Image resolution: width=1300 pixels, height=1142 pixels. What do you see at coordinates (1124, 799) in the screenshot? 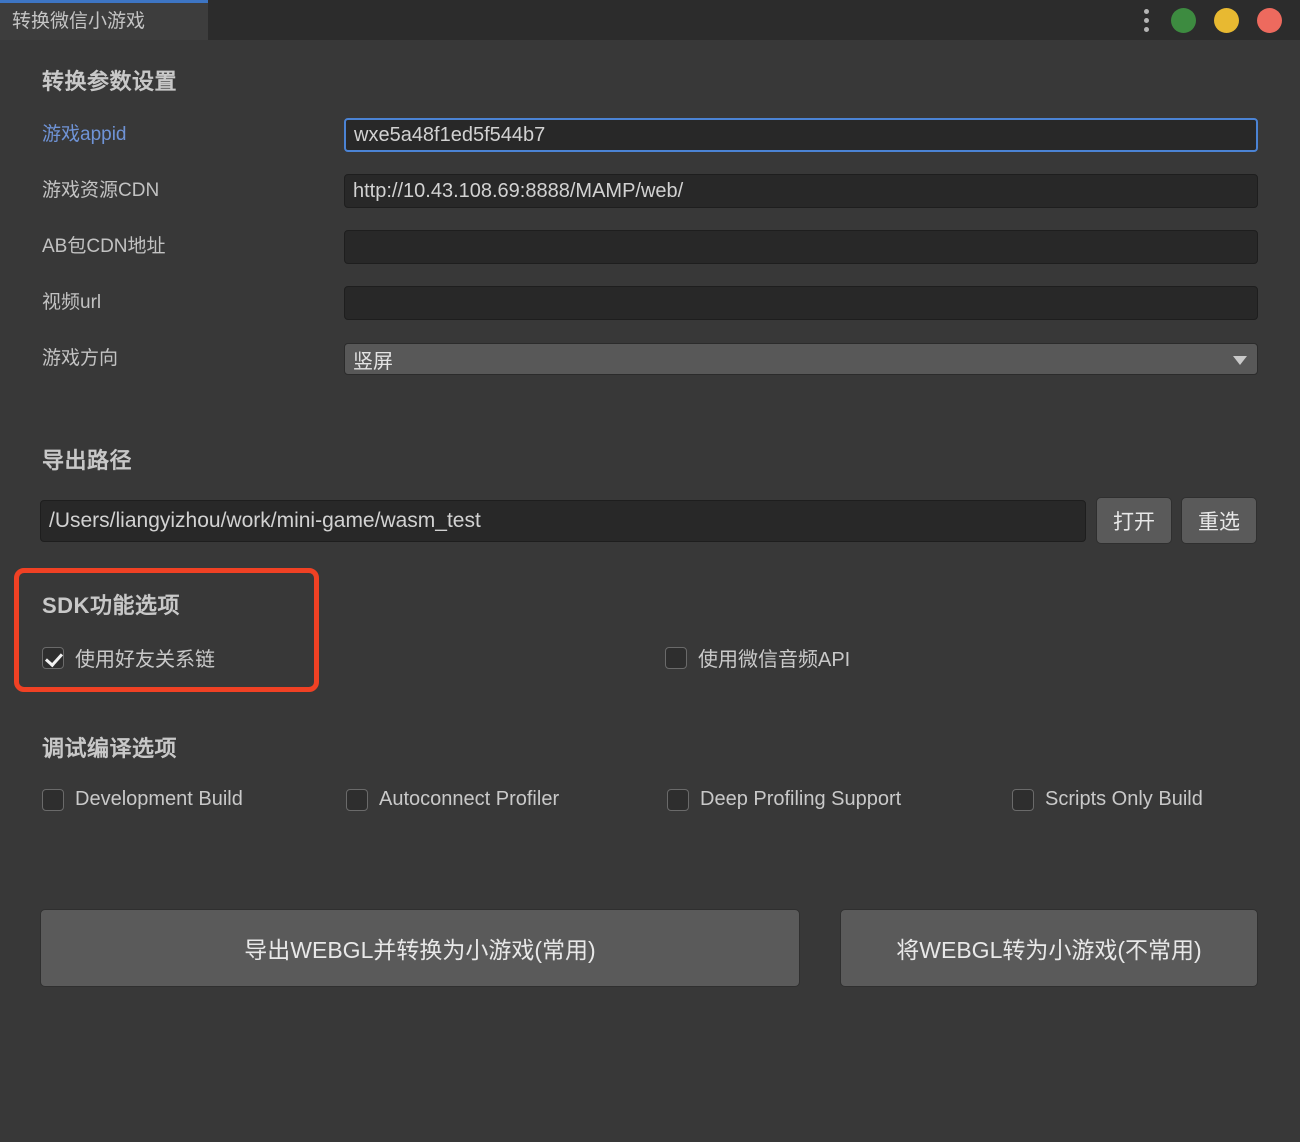
I see `checkbox-label-scripts-only-build: Scripts Only Build` at bounding box center [1124, 799].